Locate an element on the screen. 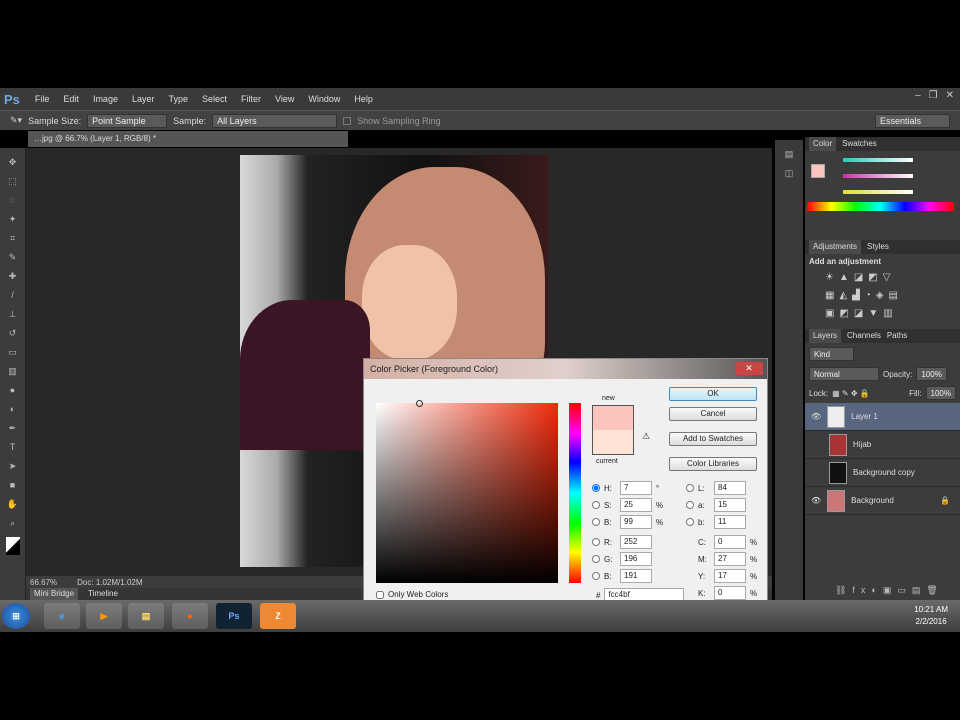 The image size is (960, 720). explorer-icon: ▤ is located at coordinates (146, 616).